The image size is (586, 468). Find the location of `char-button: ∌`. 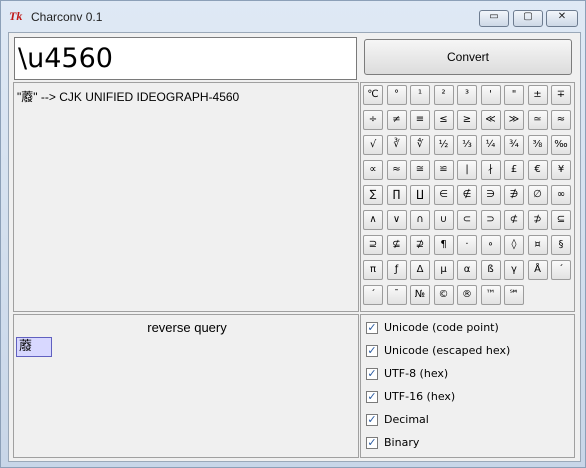

char-button: ∌ is located at coordinates (514, 195).